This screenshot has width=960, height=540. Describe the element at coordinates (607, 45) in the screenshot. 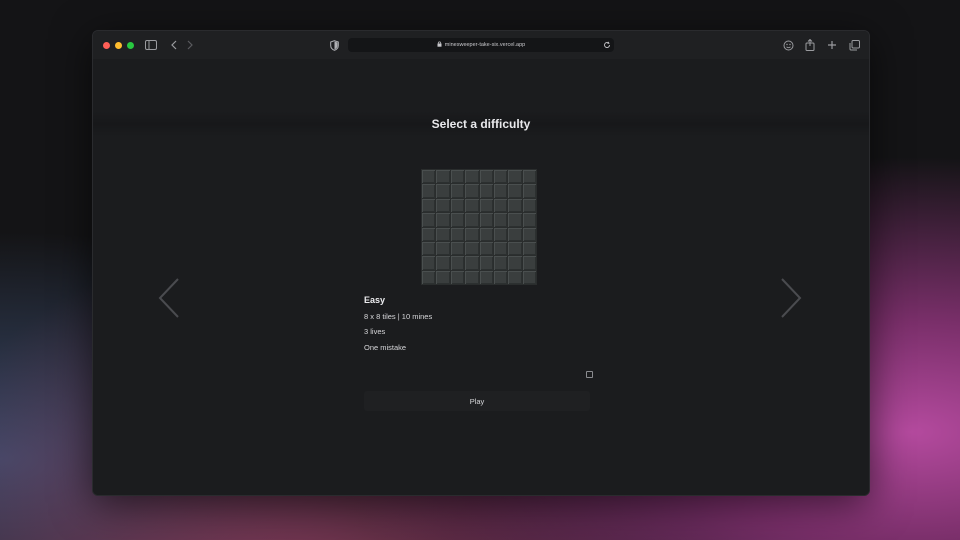

I see `reload-icon` at that location.